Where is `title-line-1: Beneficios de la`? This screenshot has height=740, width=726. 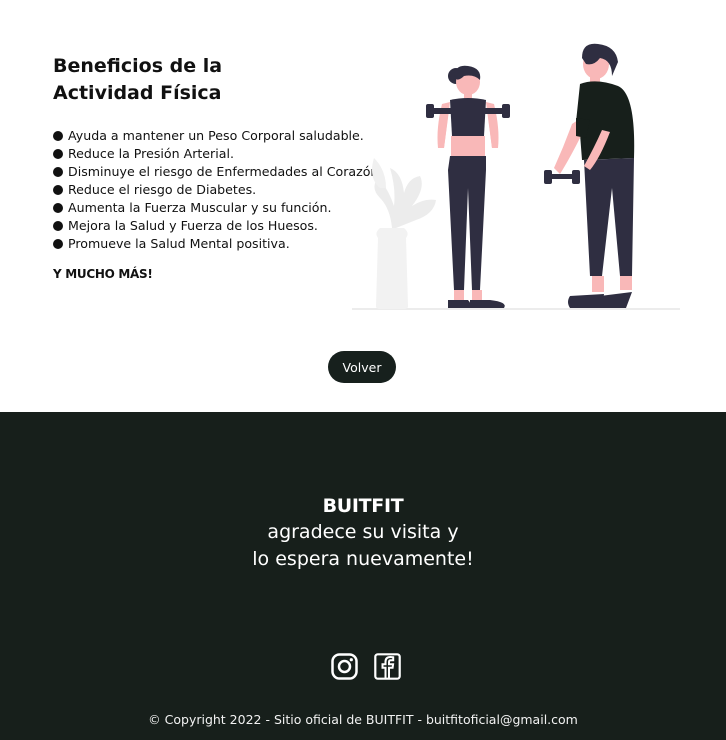
title-line-1: Beneficios de la is located at coordinates (138, 66).